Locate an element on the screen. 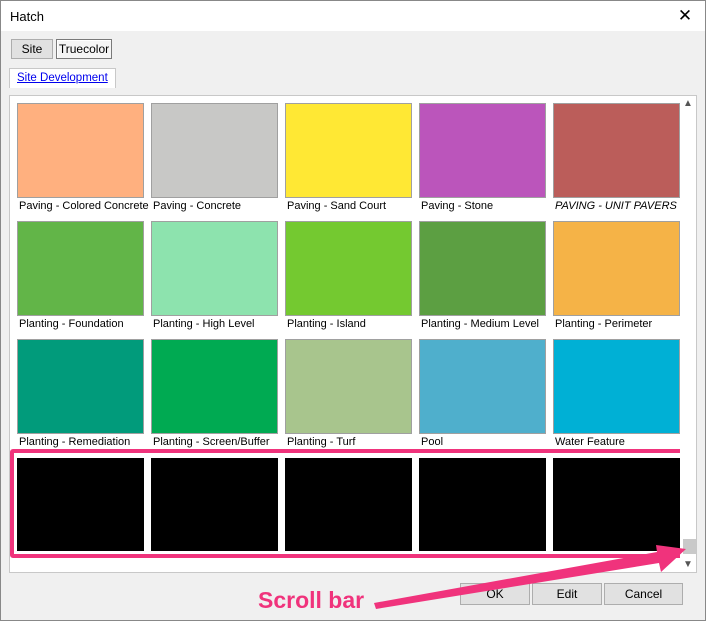  hatch-tile: Pool is located at coordinates (482, 397).